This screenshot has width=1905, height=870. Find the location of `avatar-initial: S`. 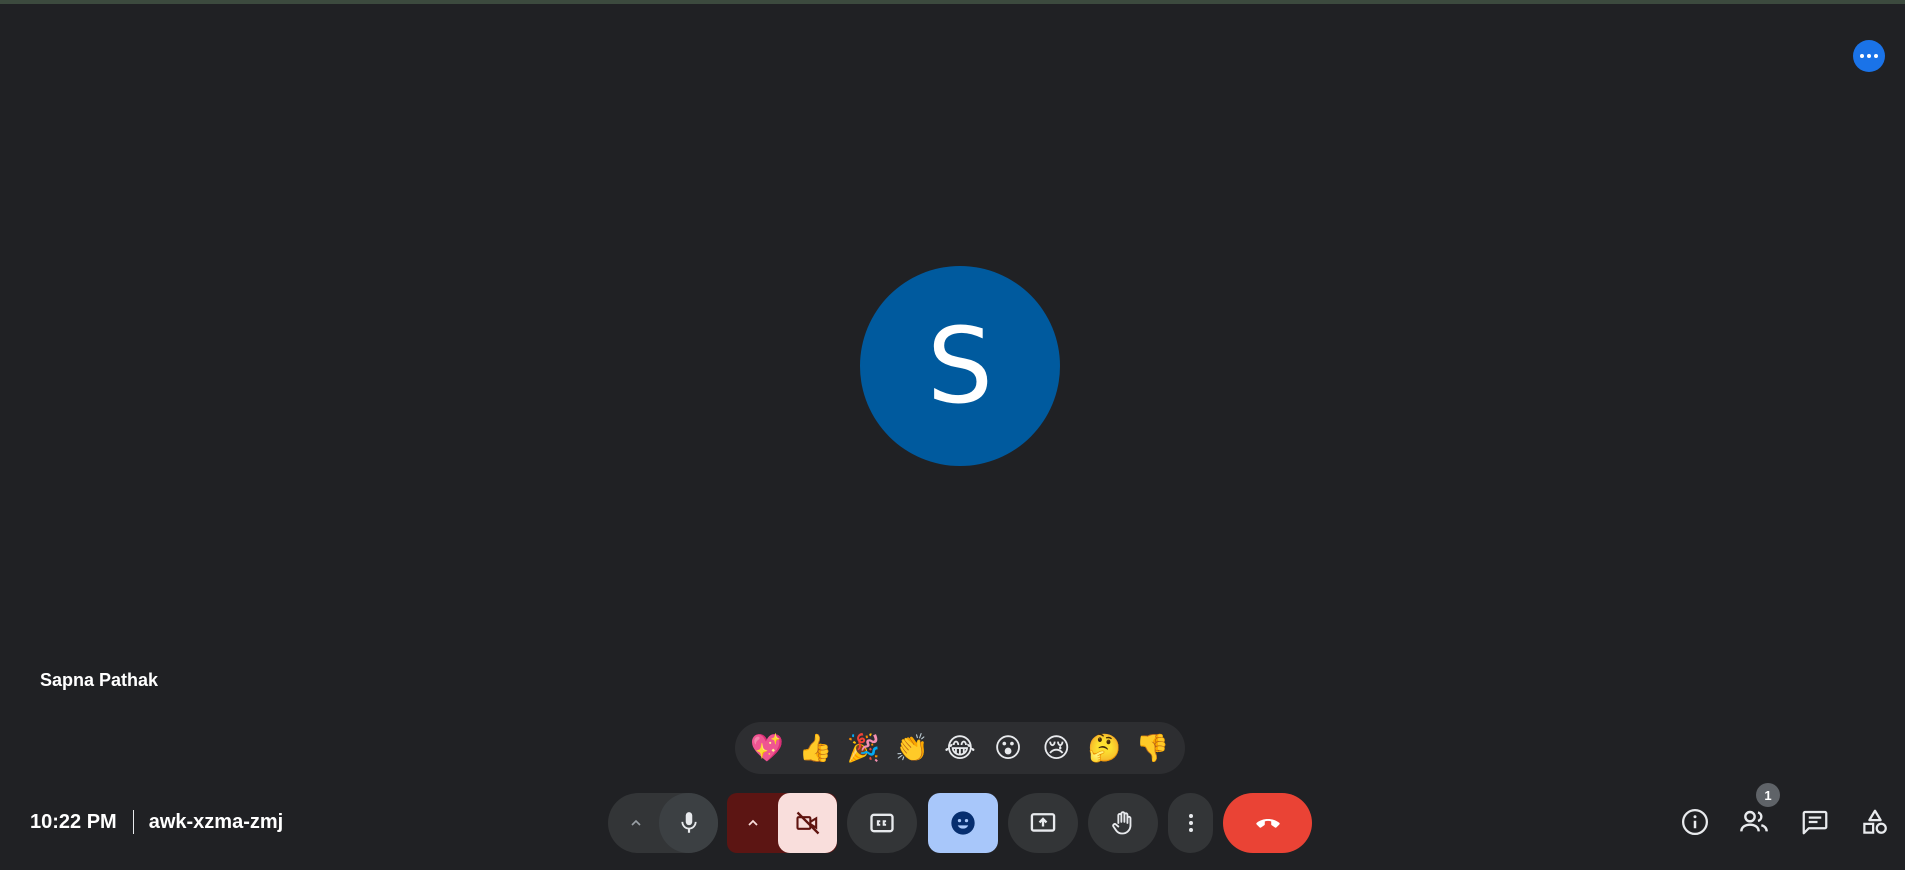

avatar-initial: S is located at coordinates (959, 366).